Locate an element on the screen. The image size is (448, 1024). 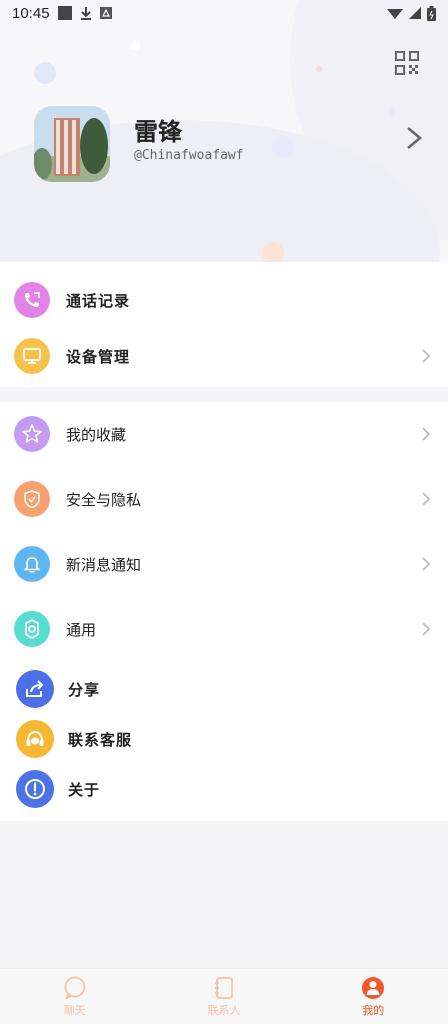
menu-item-label: 通话记录 is located at coordinates (98, 300).